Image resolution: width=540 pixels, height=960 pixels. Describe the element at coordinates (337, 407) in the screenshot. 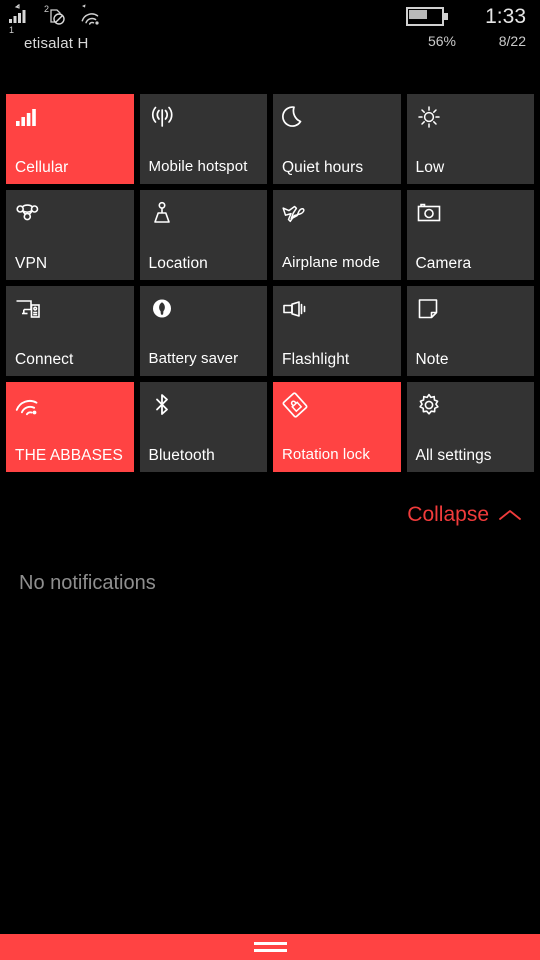

I see `rotation-lock-icon` at that location.